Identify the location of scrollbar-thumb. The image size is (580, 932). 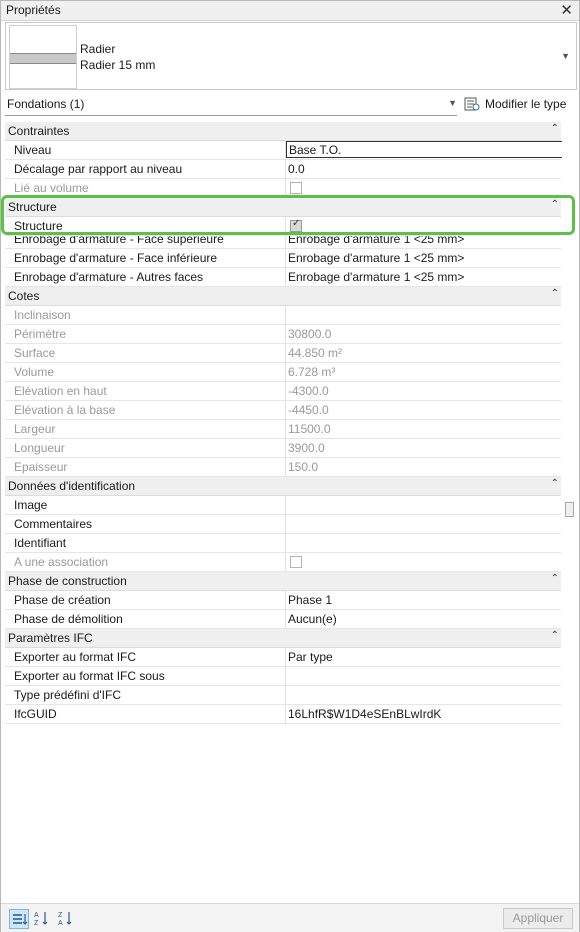
(569, 509).